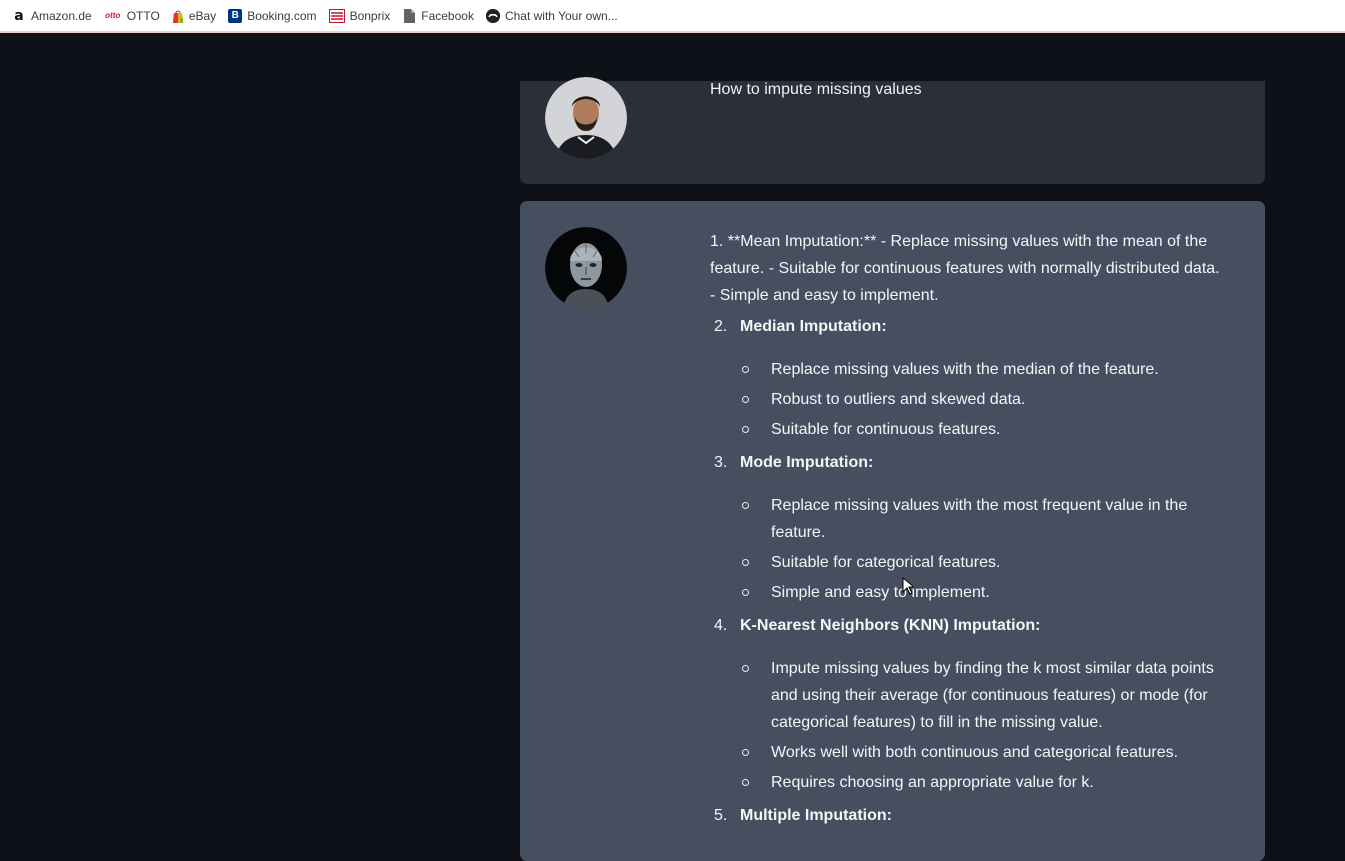 Image resolution: width=1345 pixels, height=861 pixels. Describe the element at coordinates (721, 326) in the screenshot. I see `list-item-number: 2.` at that location.